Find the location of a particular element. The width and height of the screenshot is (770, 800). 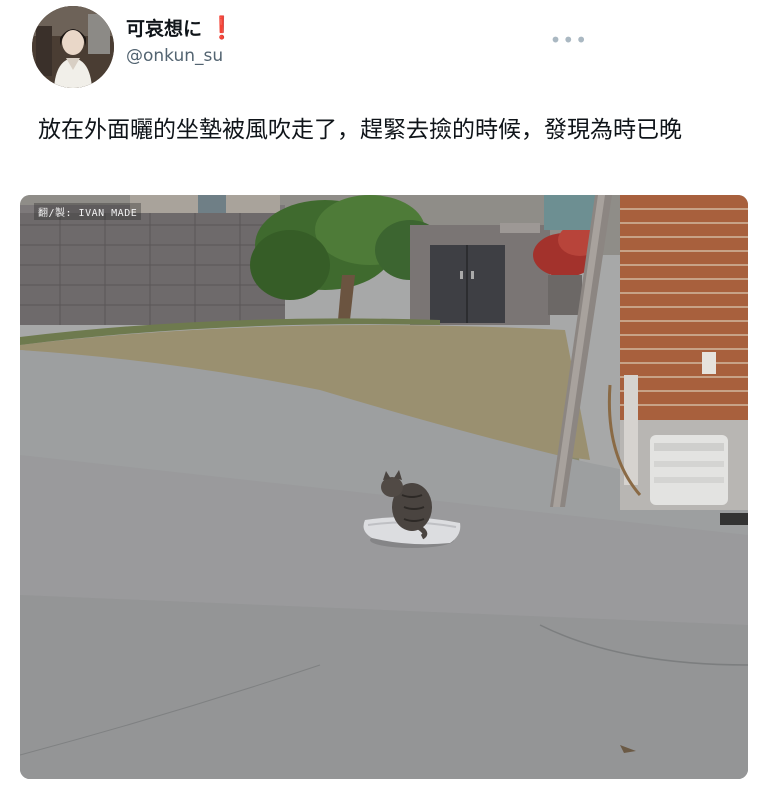

avatar is located at coordinates (73, 47).